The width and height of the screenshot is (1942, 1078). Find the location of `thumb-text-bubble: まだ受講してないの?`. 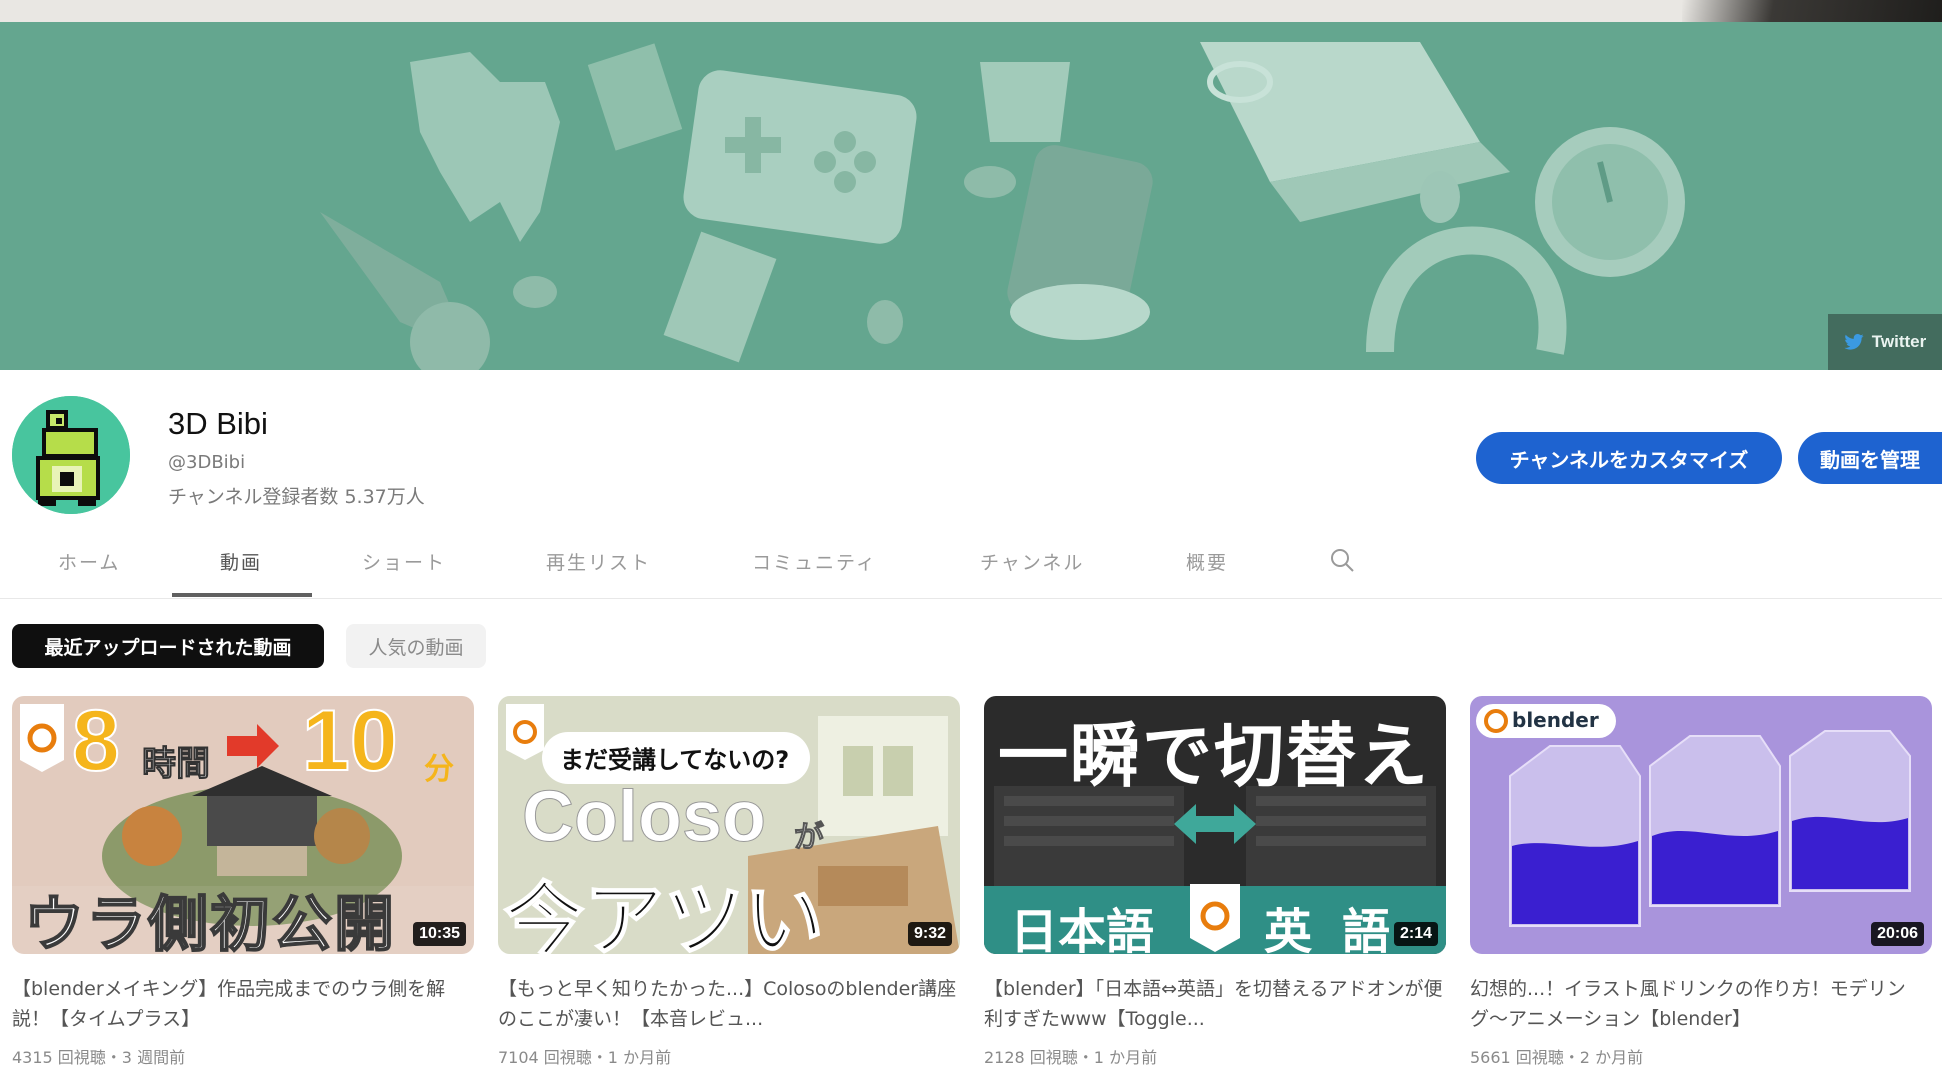

thumb-text-bubble: まだ受講してないの? is located at coordinates (675, 760).